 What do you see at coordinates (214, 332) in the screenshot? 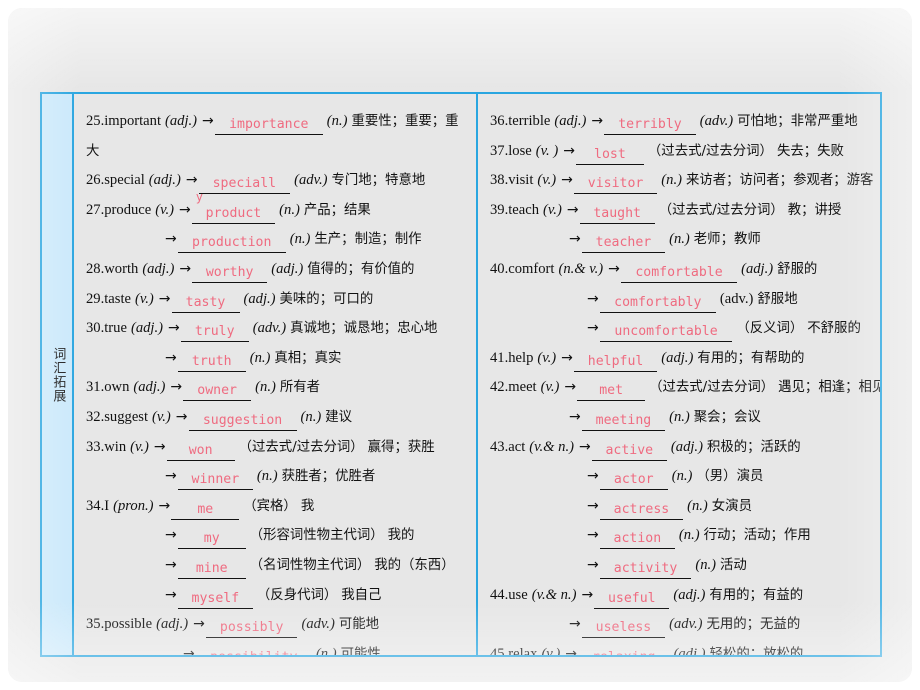
I see `answer-blank: truly` at bounding box center [214, 332].